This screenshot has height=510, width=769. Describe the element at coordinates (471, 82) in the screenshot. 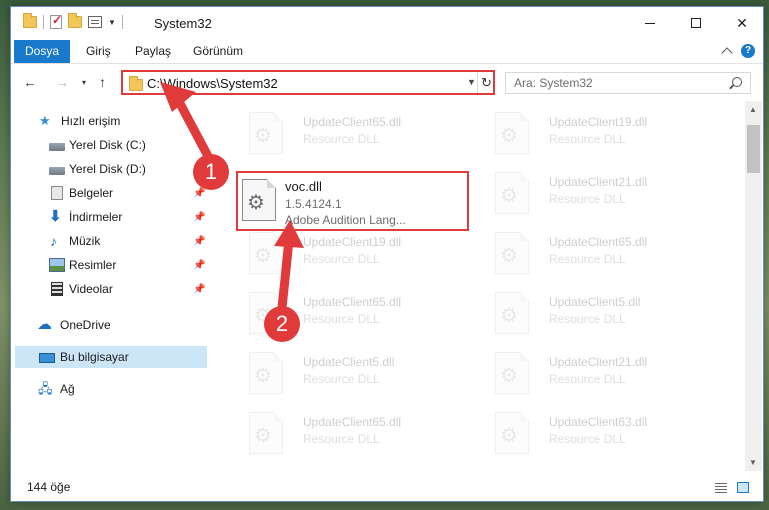

I see `address-dropdown-icon: ▼` at that location.